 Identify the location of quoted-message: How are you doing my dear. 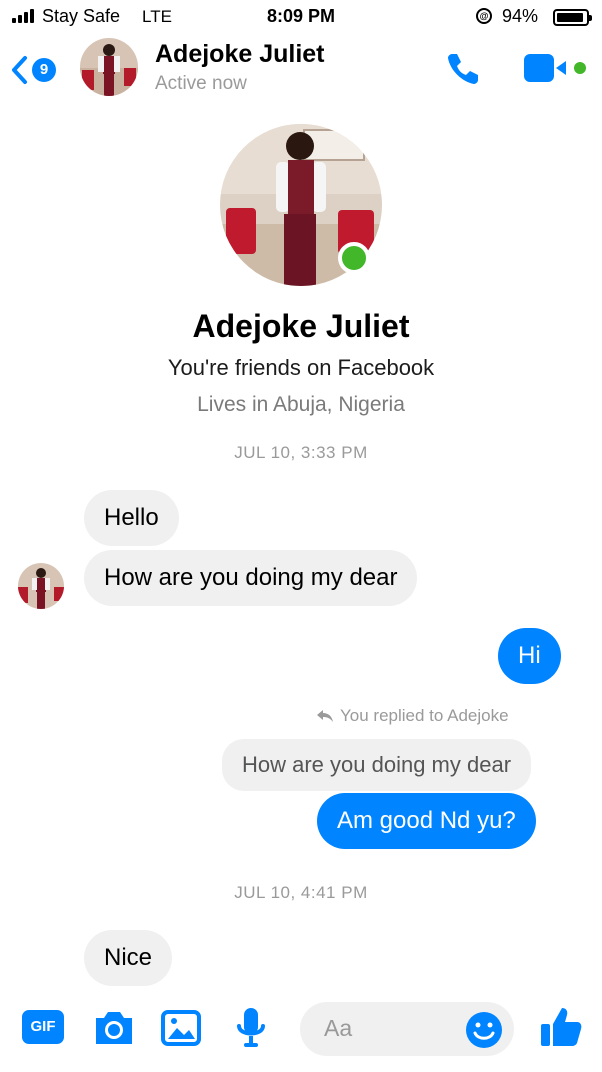
(377, 765).